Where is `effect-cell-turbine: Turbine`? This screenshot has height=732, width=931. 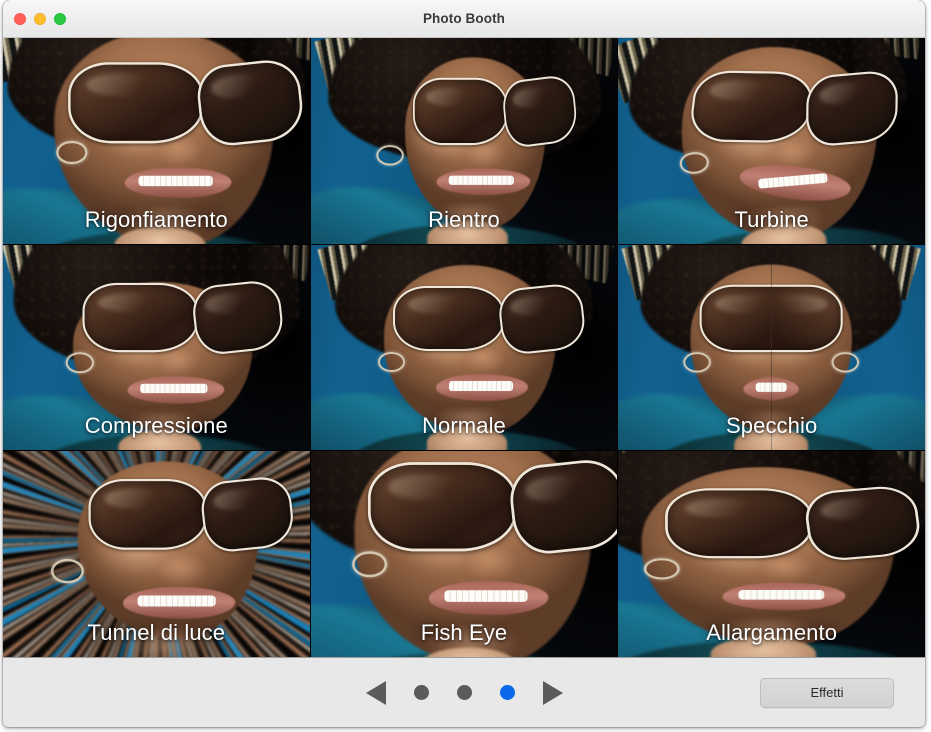
effect-cell-turbine: Turbine is located at coordinates (771, 141).